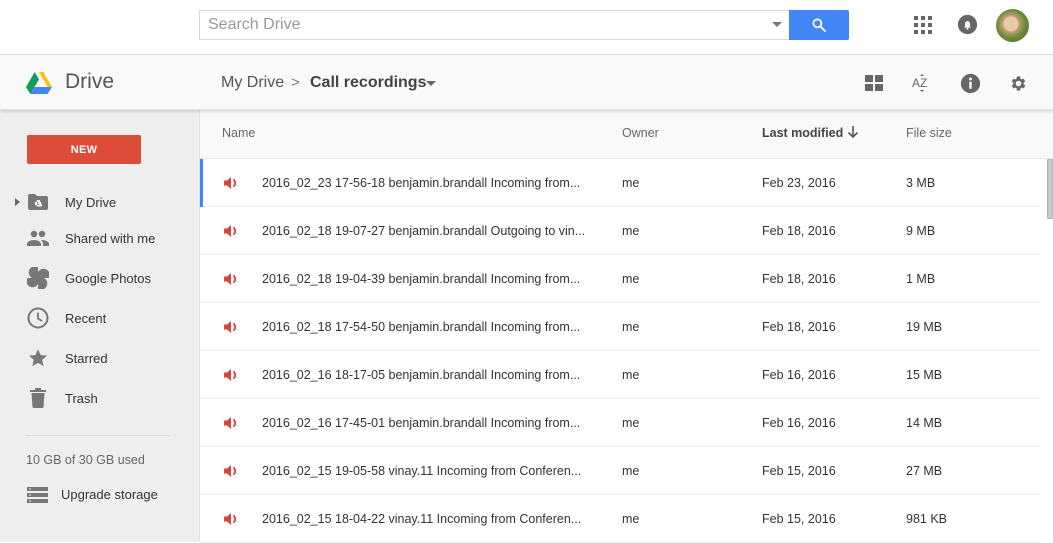 The height and width of the screenshot is (543, 1053). I want to click on top-bar, so click(526, 27).